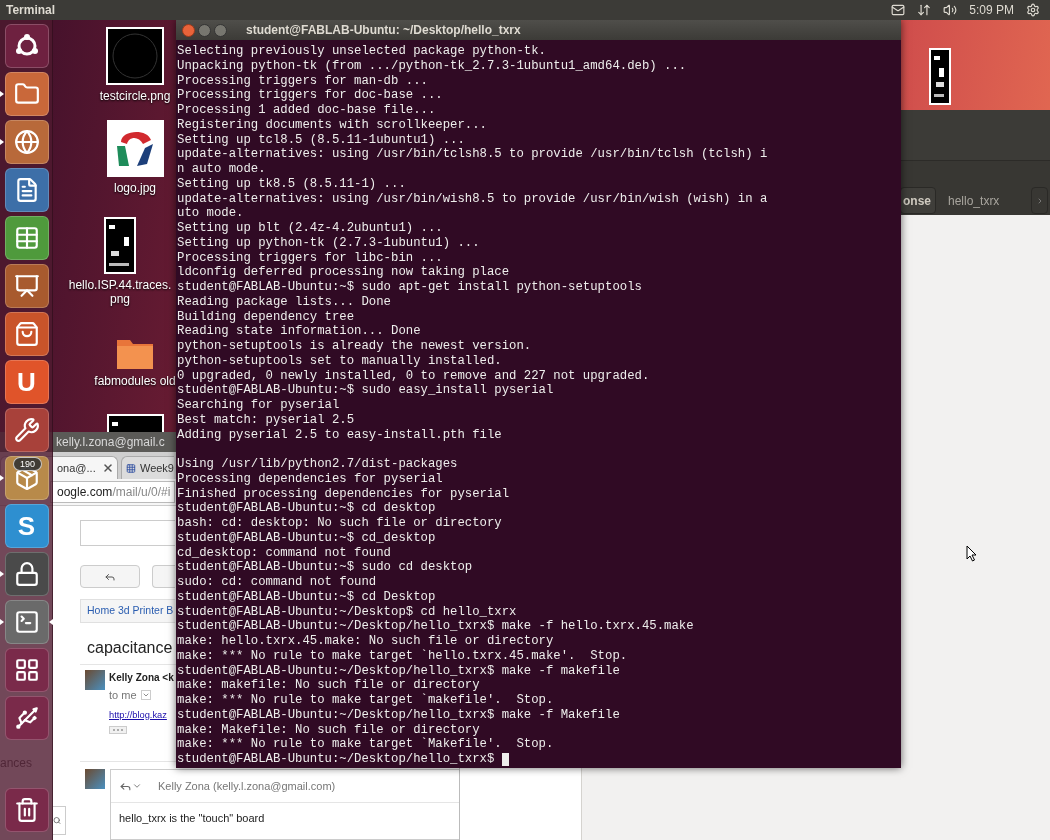 Image resolution: width=1050 pixels, height=840 pixels. Describe the element at coordinates (413, 376) in the screenshot. I see `terminal-line: 0 upgraded, 0 newly installed, 0 to remove and 227 not upgraded.` at that location.